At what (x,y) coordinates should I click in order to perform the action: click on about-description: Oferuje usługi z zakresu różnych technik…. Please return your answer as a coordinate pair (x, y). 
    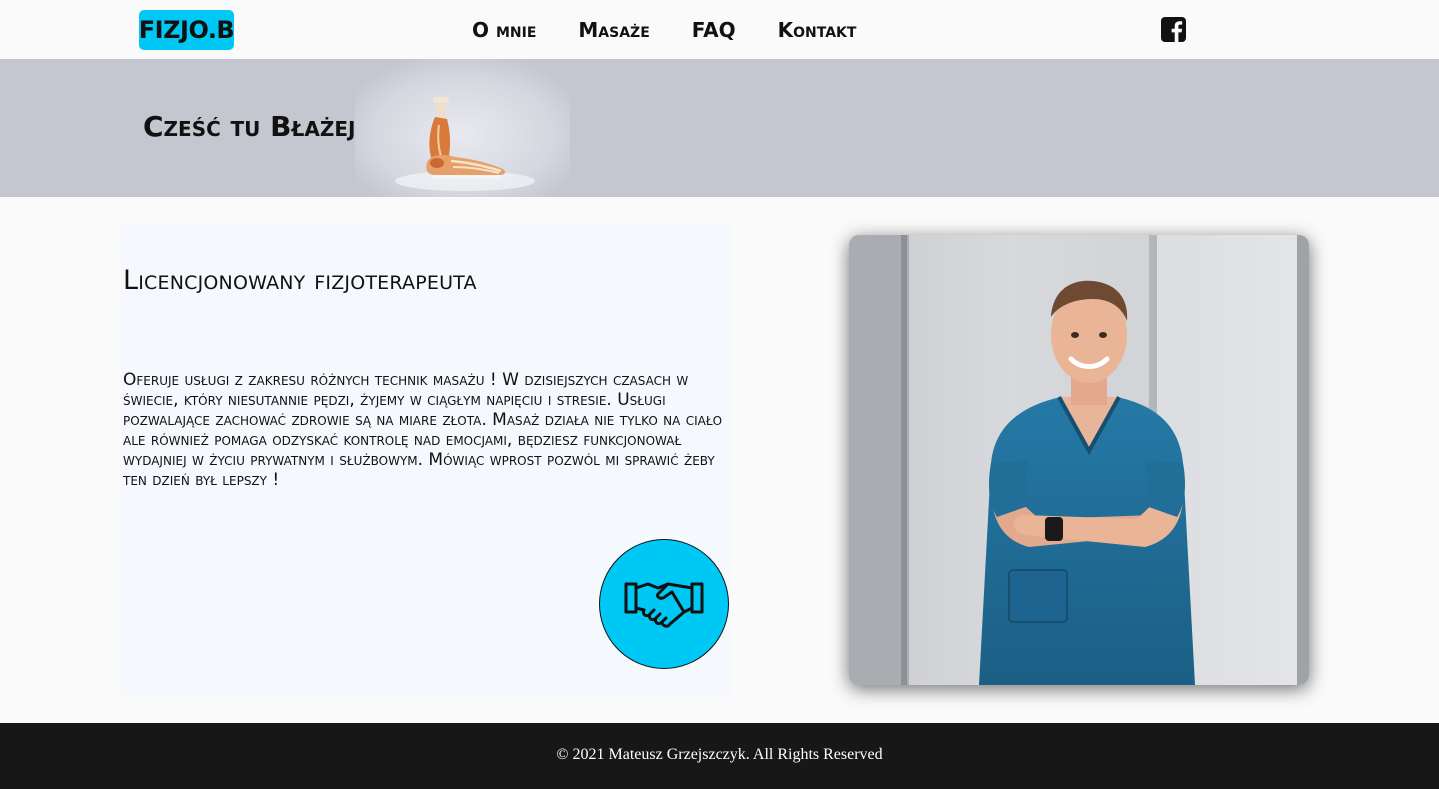
    Looking at the image, I should click on (423, 430).